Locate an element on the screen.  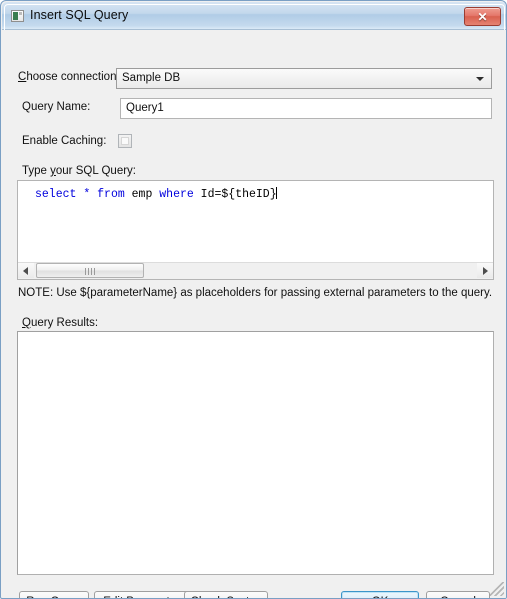
scroll-right-button is located at coordinates (485, 270).